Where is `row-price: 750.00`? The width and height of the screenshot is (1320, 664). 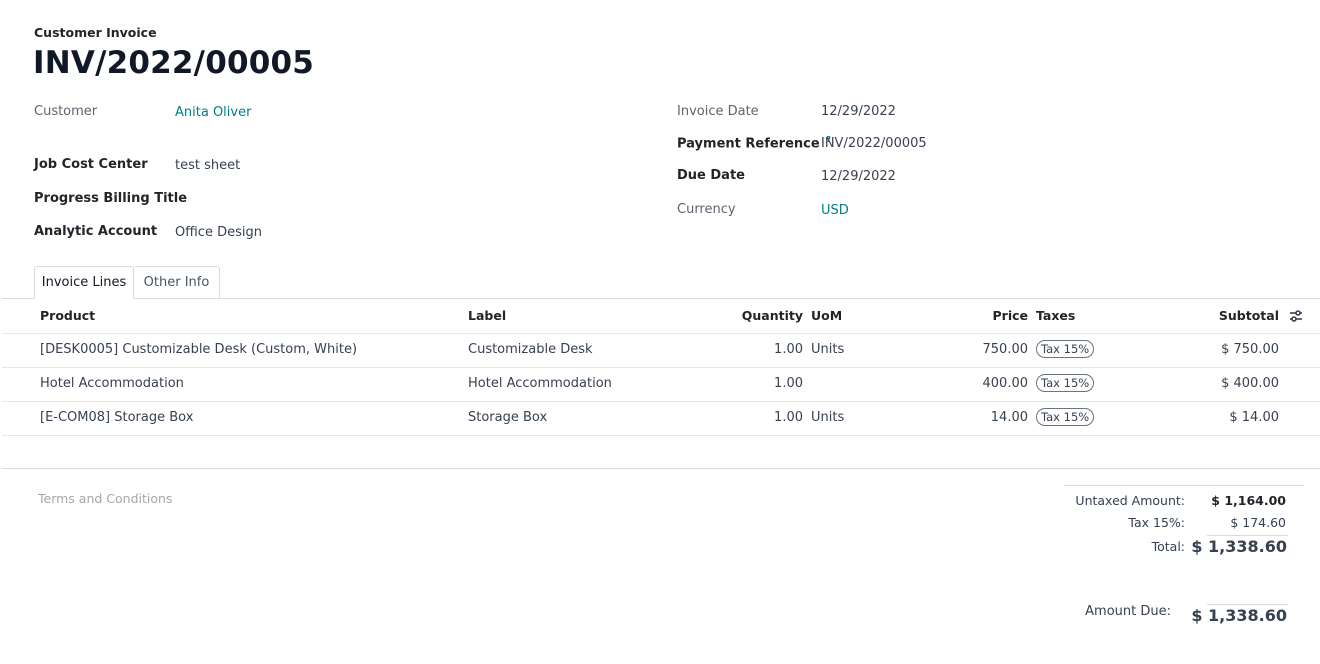
row-price: 750.00 is located at coordinates (994, 349).